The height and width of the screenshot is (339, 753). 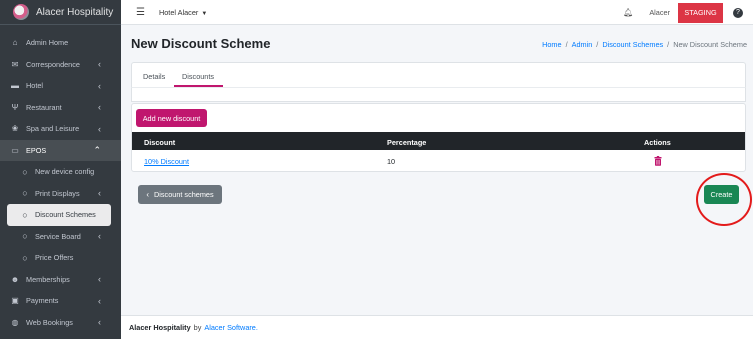 I want to click on sidebar-item-spa: ❀ Spa and Leisure ‹, so click(x=60, y=129).